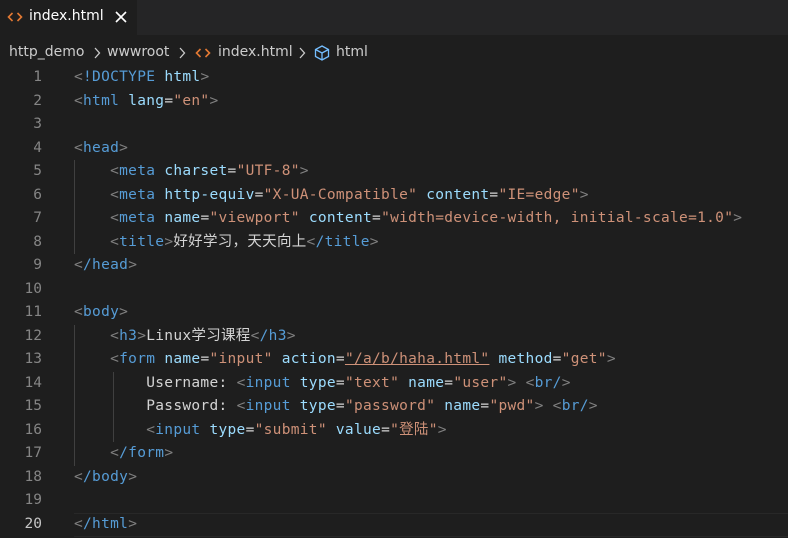  I want to click on line-number: 13, so click(33, 359).